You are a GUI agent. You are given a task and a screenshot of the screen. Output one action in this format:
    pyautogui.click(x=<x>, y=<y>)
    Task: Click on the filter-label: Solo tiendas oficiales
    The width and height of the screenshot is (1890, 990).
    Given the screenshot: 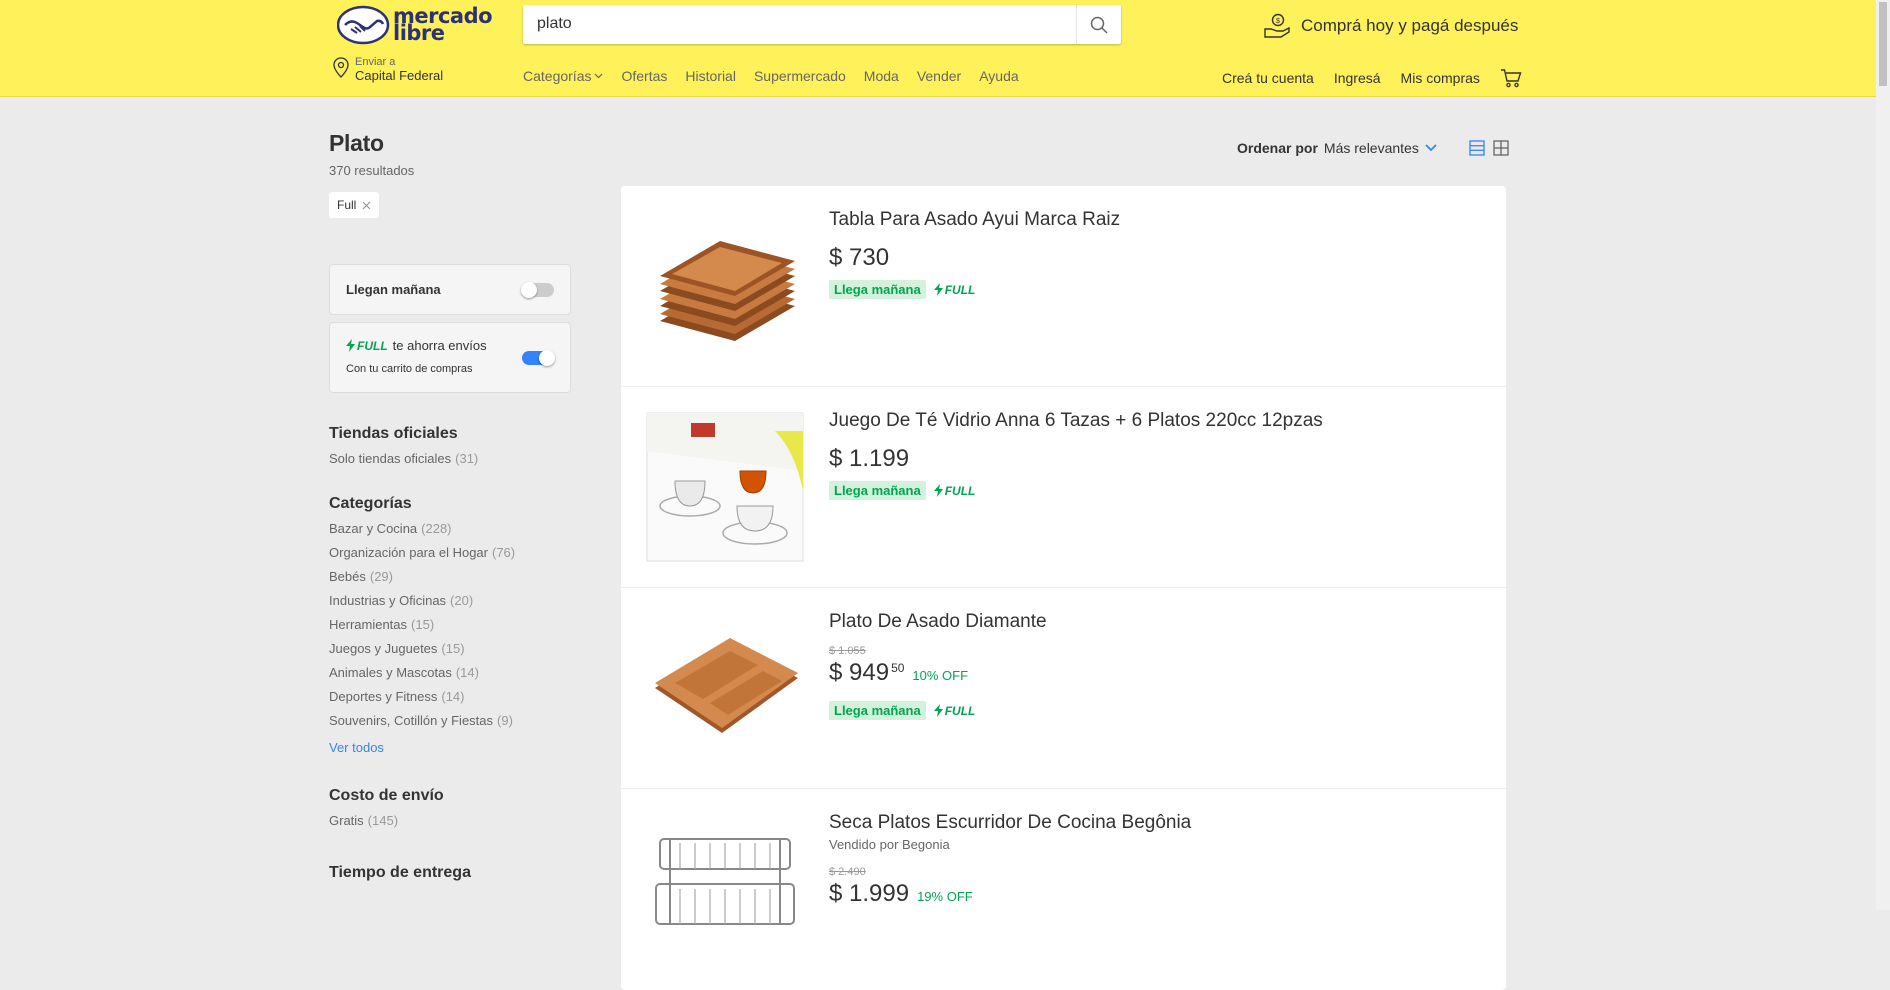 What is the action you would take?
    pyautogui.click(x=390, y=458)
    